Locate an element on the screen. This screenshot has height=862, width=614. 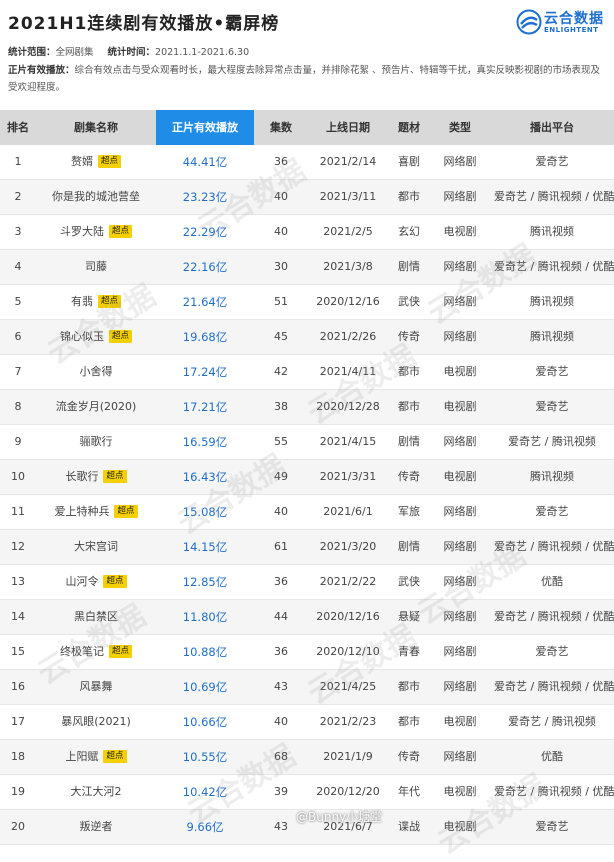
episodes-cell-text: 49 is located at coordinates (281, 476).